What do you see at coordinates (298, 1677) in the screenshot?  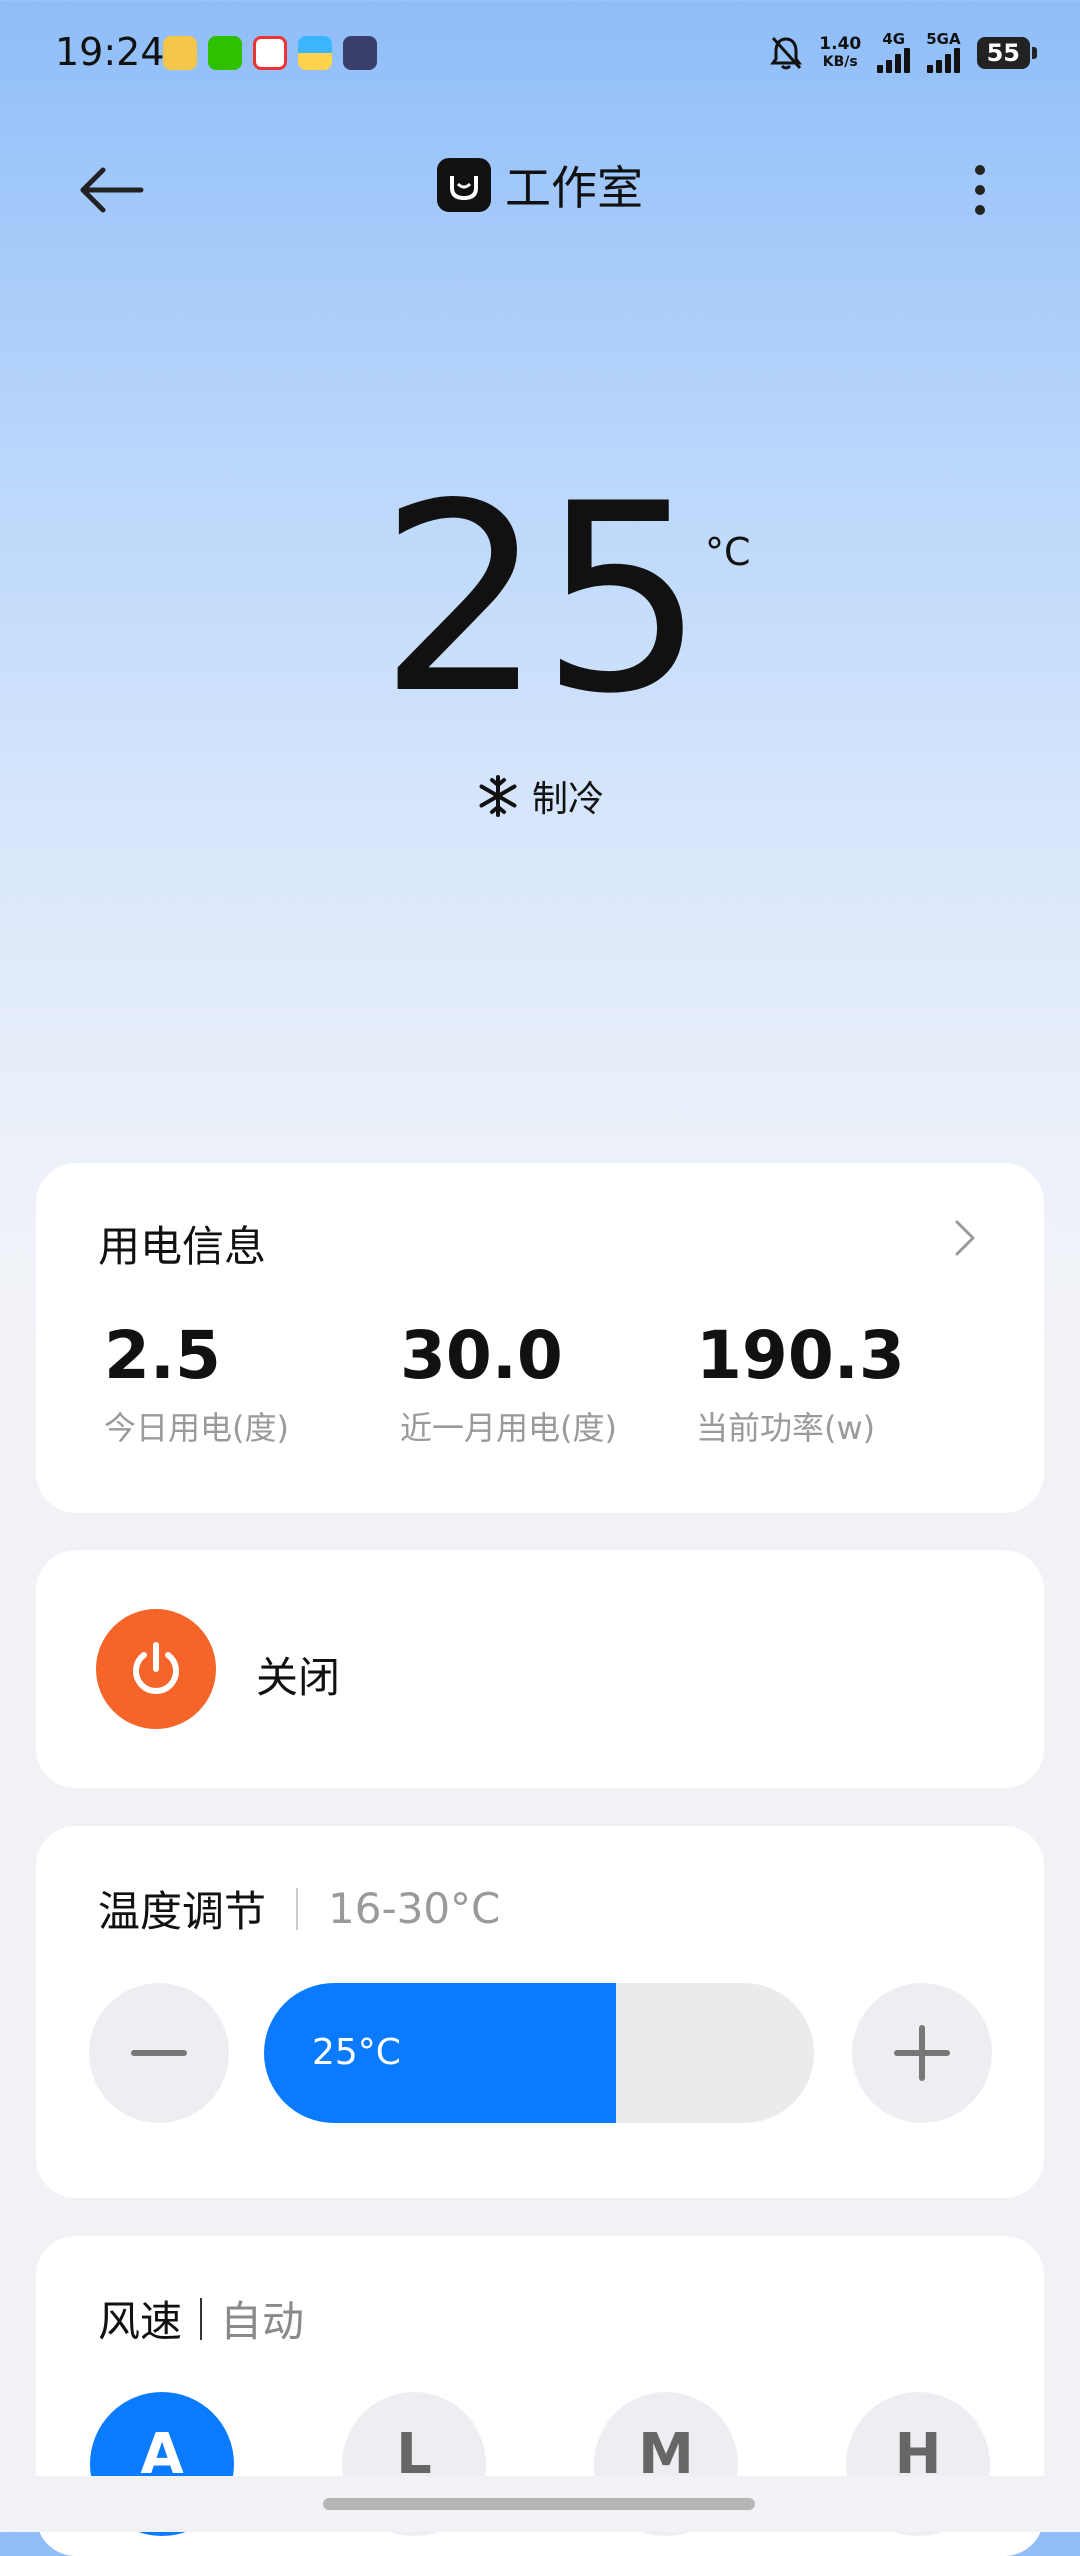 I see `power-label: 关闭` at bounding box center [298, 1677].